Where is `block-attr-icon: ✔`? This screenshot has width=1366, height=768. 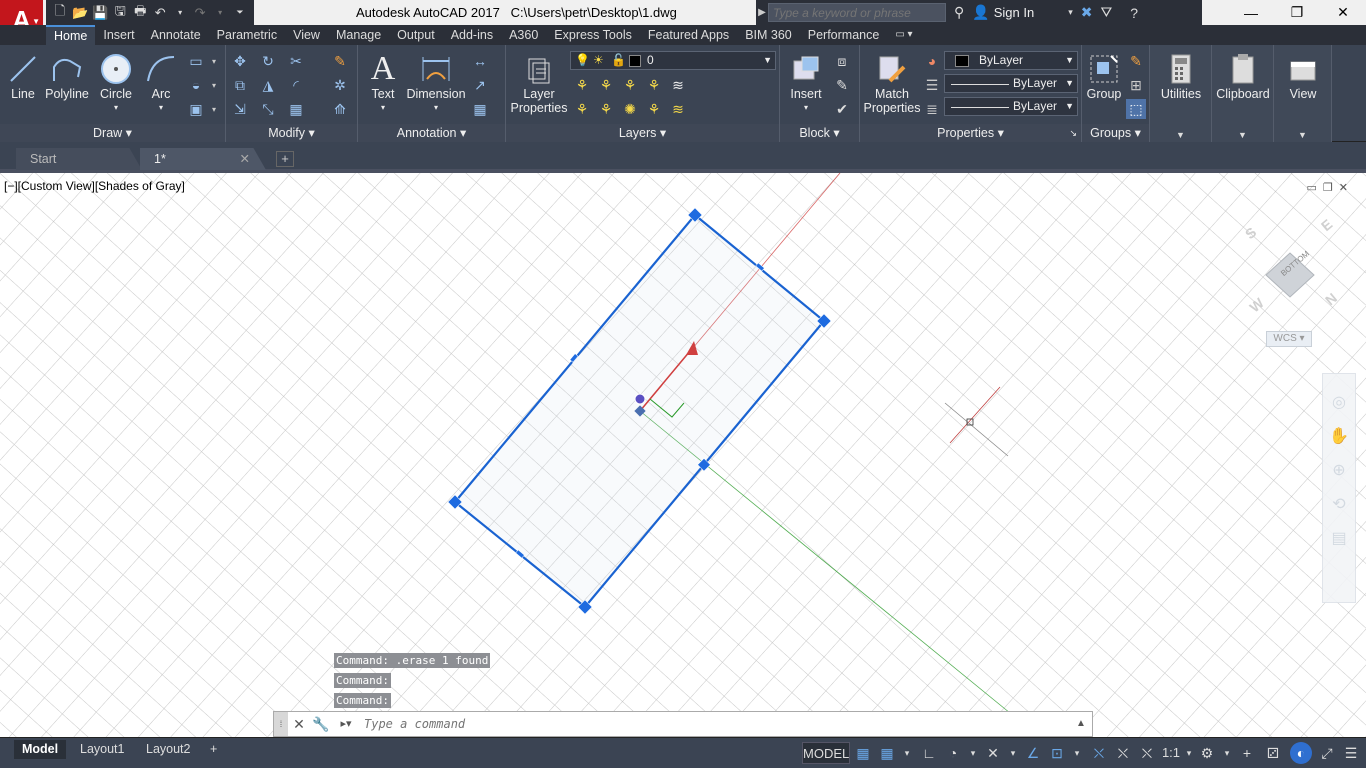
block-attr-icon: ✔ is located at coordinates (842, 109).